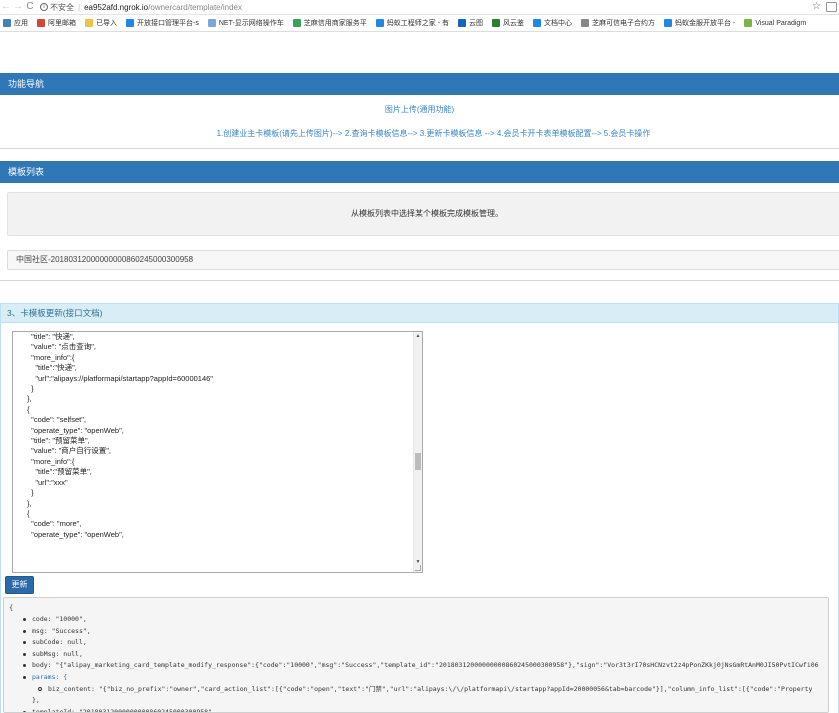  Describe the element at coordinates (275, 133) in the screenshot. I see `step-link: 1.创建业主卡模板(请先上传图片)` at that location.